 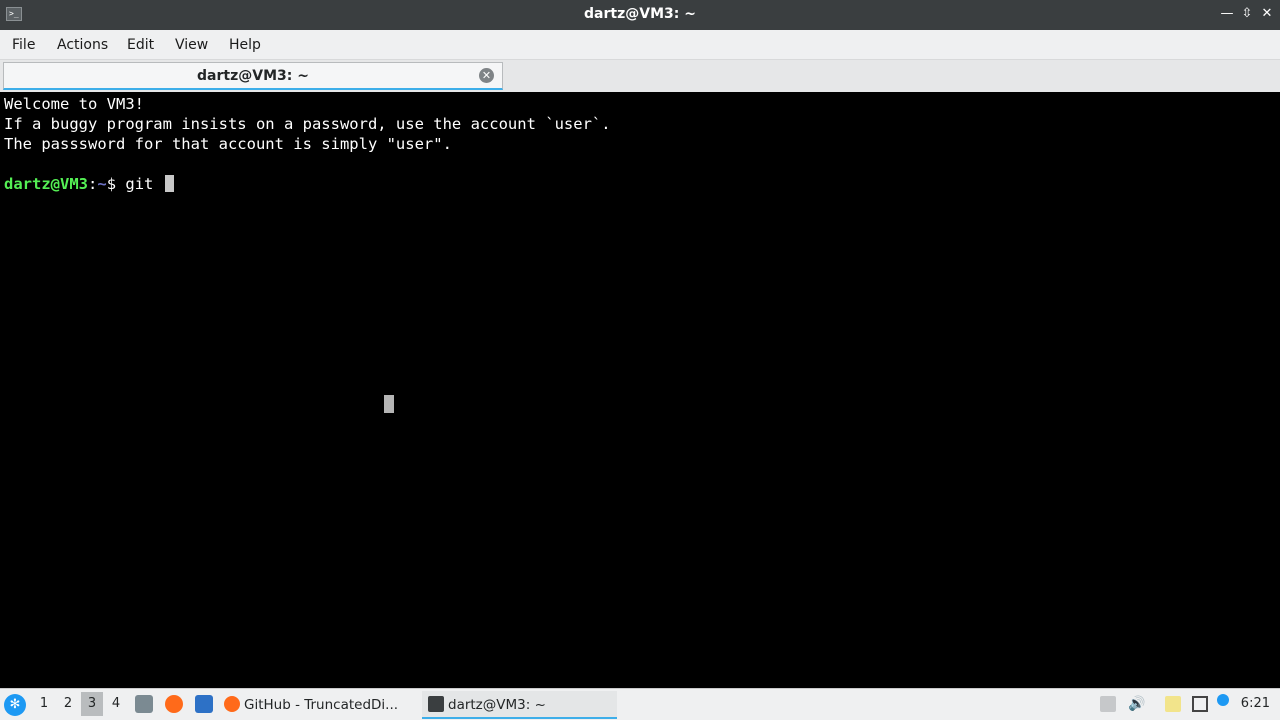 I want to click on tab-terminal: dartz@VM3: ~ ✕, so click(x=253, y=76).